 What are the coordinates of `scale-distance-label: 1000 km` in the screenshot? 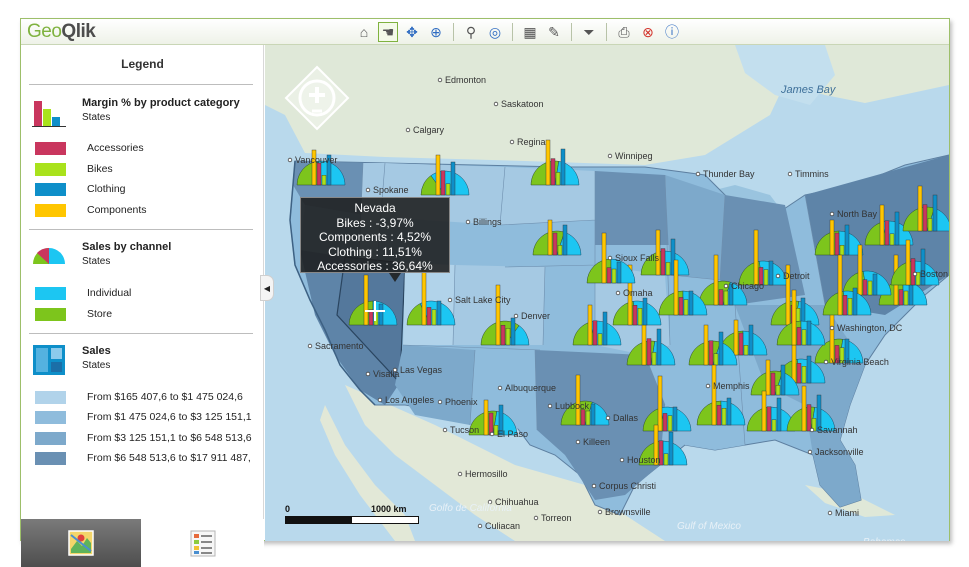 It's located at (389, 509).